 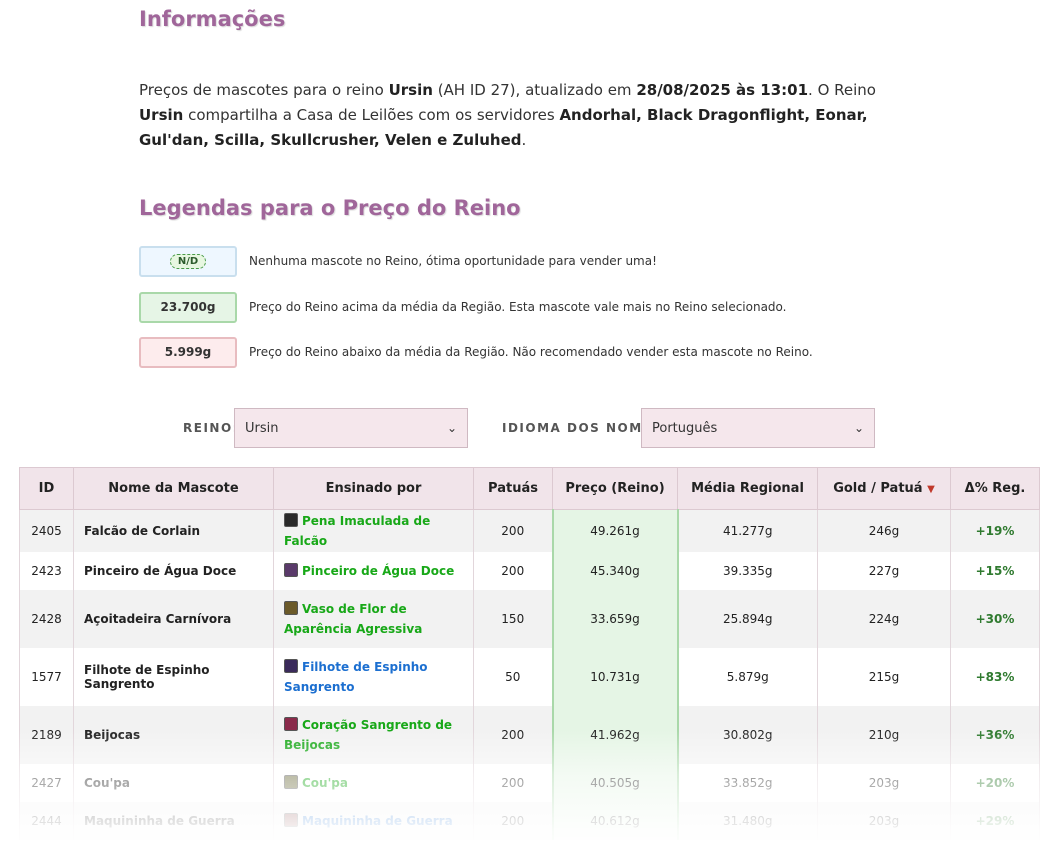 What do you see at coordinates (513, 488) in the screenshot?
I see `col-patuas: Patuás` at bounding box center [513, 488].